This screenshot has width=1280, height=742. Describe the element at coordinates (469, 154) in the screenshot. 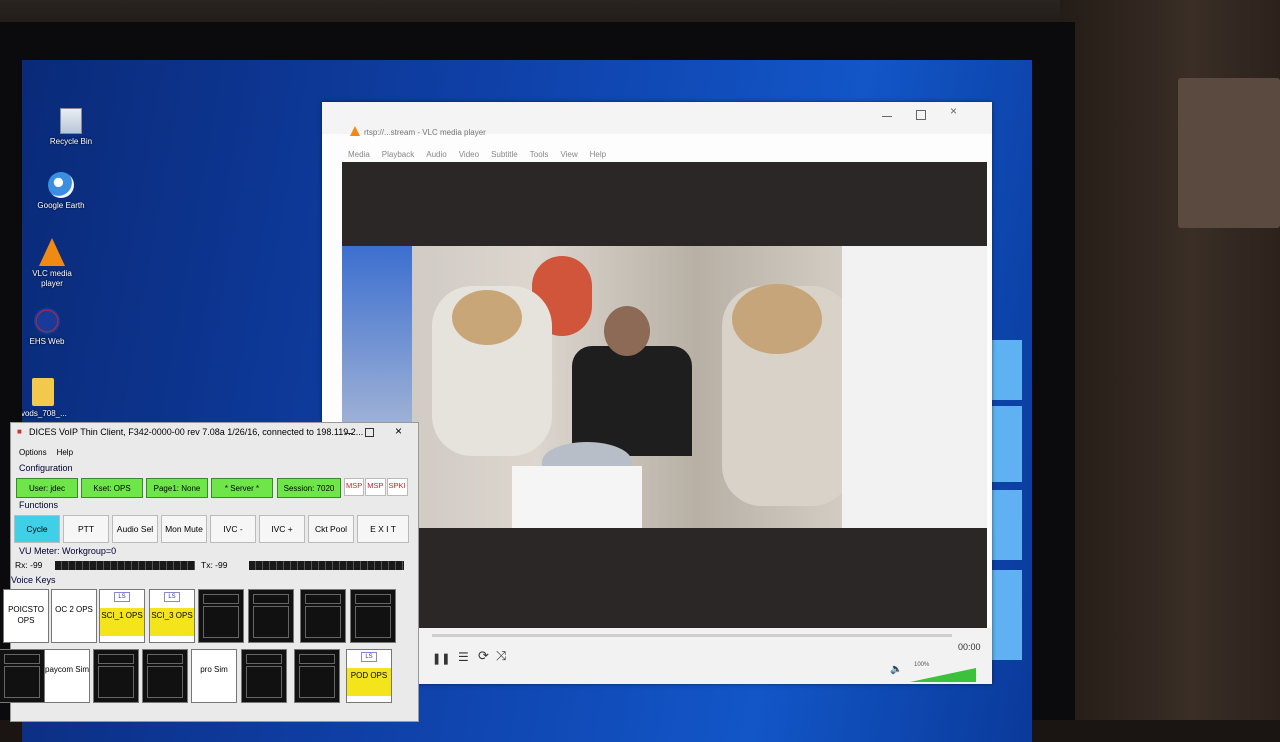

I see `vlc-menu-video: Video` at that location.